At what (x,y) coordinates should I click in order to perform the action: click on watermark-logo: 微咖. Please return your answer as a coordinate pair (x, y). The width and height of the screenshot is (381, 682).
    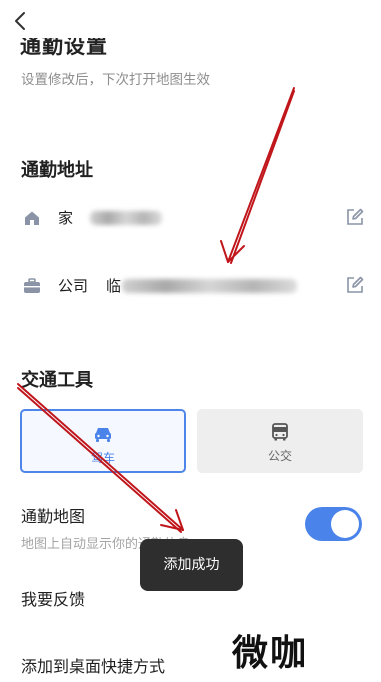
    Looking at the image, I should click on (287, 654).